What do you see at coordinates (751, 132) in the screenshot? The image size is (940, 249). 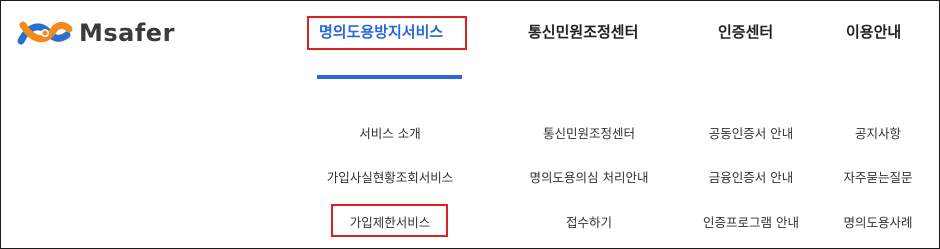 I see `submenu-joint-certificate-guide: 공동인증서 안내` at bounding box center [751, 132].